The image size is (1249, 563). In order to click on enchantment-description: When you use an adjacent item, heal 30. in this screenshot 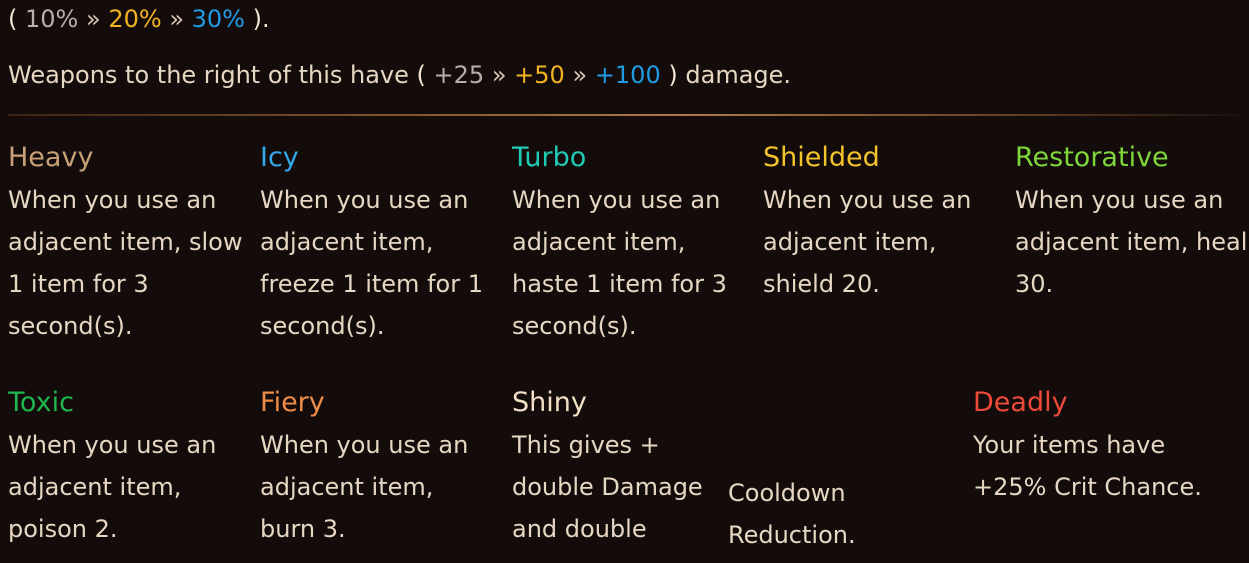, I will do `click(1131, 242)`.